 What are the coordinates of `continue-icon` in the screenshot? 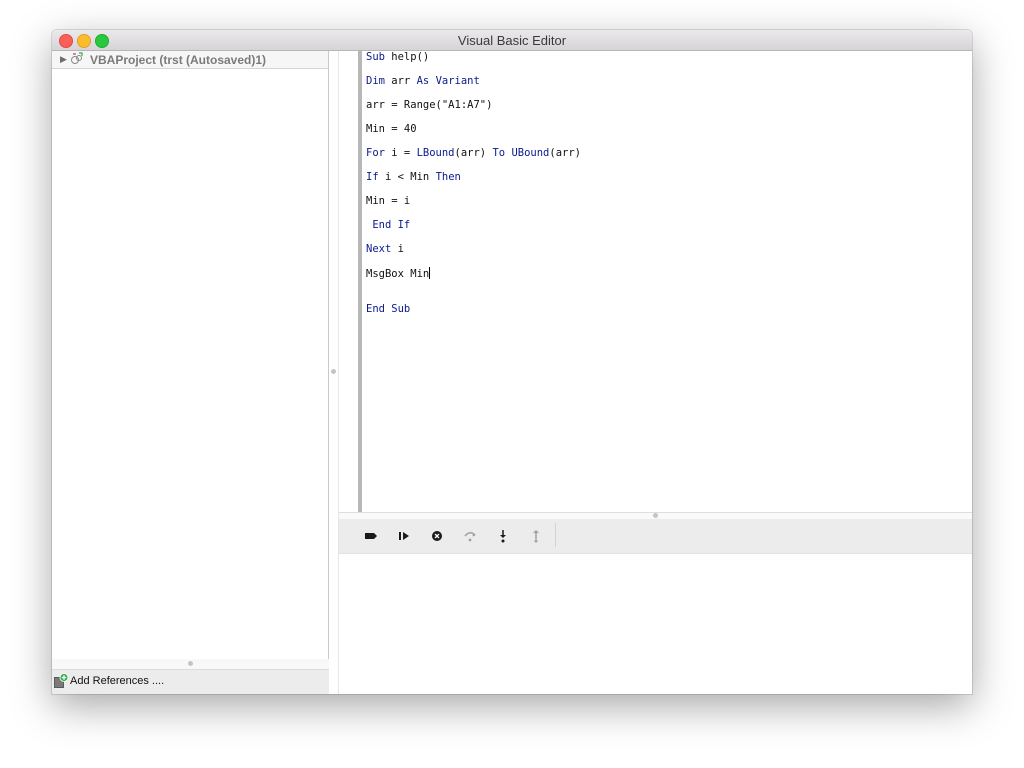 It's located at (404, 536).